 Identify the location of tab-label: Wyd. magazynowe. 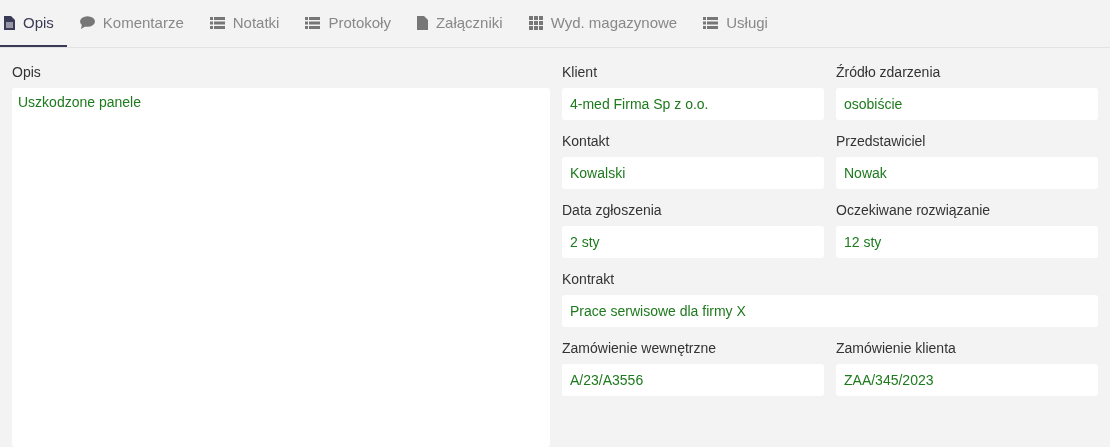
(614, 22).